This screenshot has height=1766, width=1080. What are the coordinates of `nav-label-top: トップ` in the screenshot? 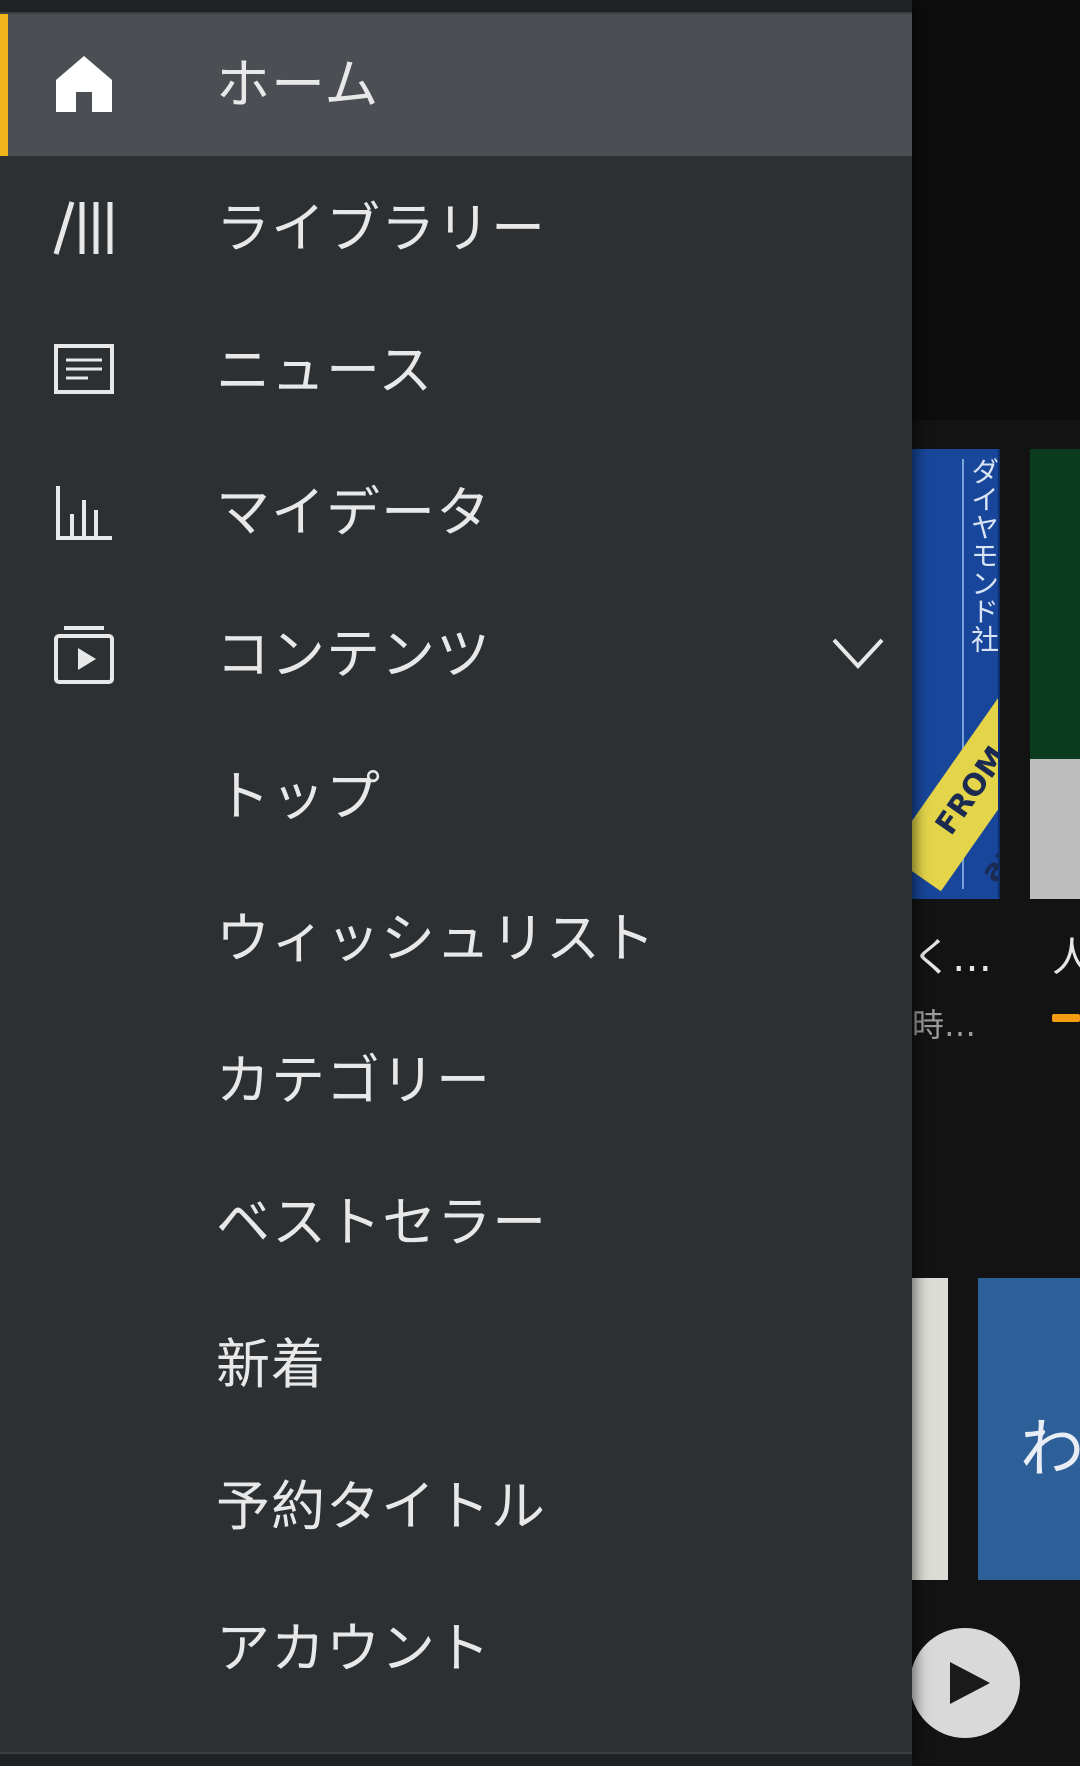 It's located at (298, 796).